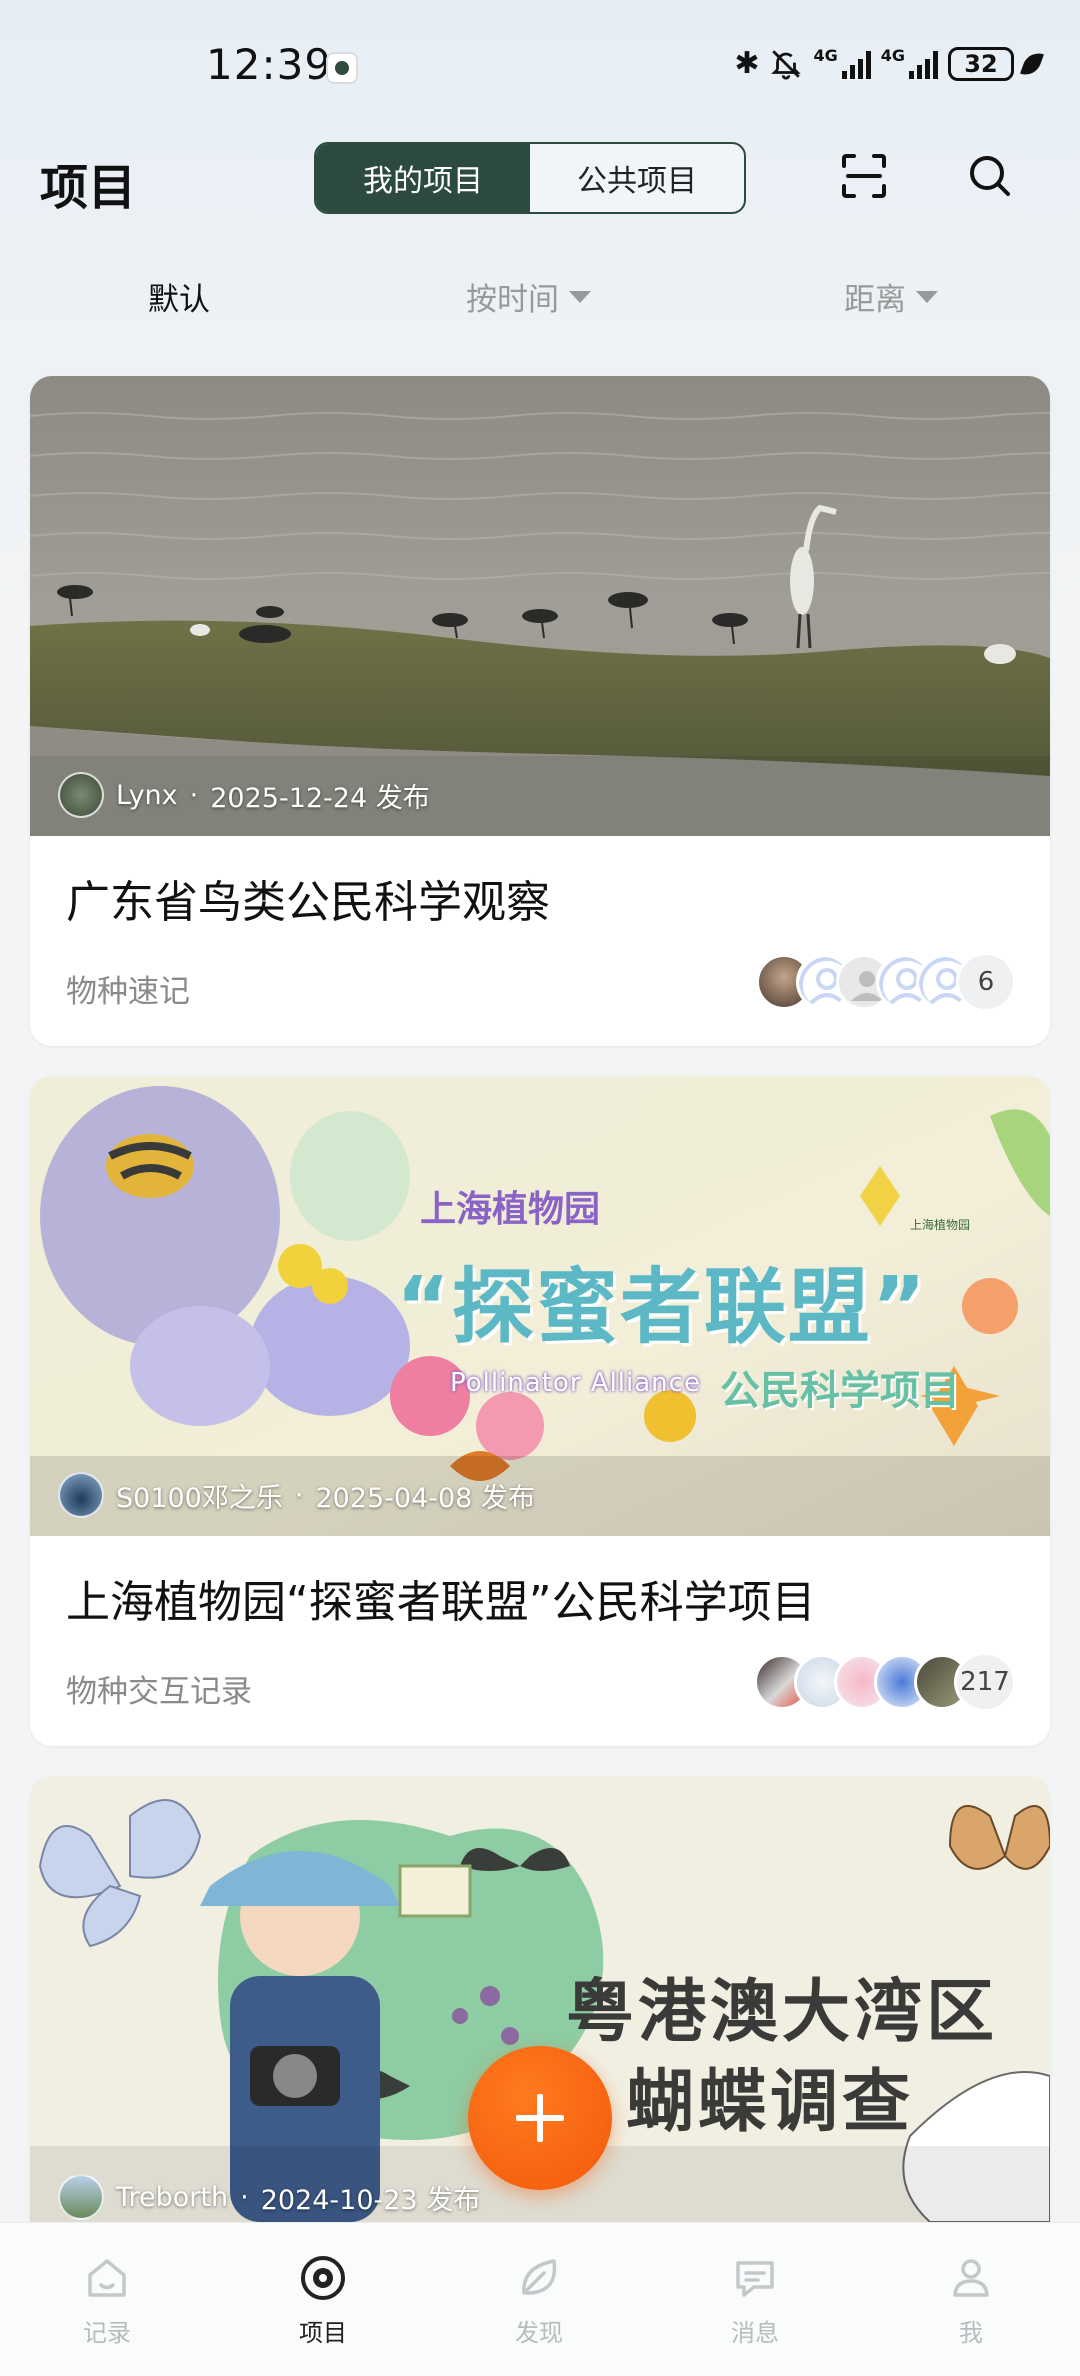  I want to click on project-card-body: 广东省鸟类公民科学观察 物种速记 6, so click(540, 941).